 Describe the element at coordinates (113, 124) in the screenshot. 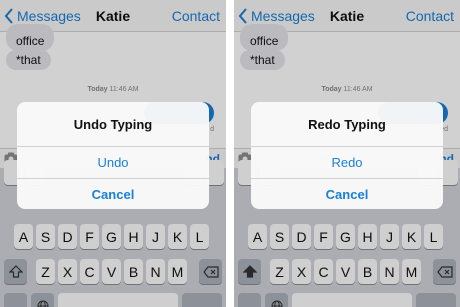

I see `alert-title: Undo Typing` at that location.